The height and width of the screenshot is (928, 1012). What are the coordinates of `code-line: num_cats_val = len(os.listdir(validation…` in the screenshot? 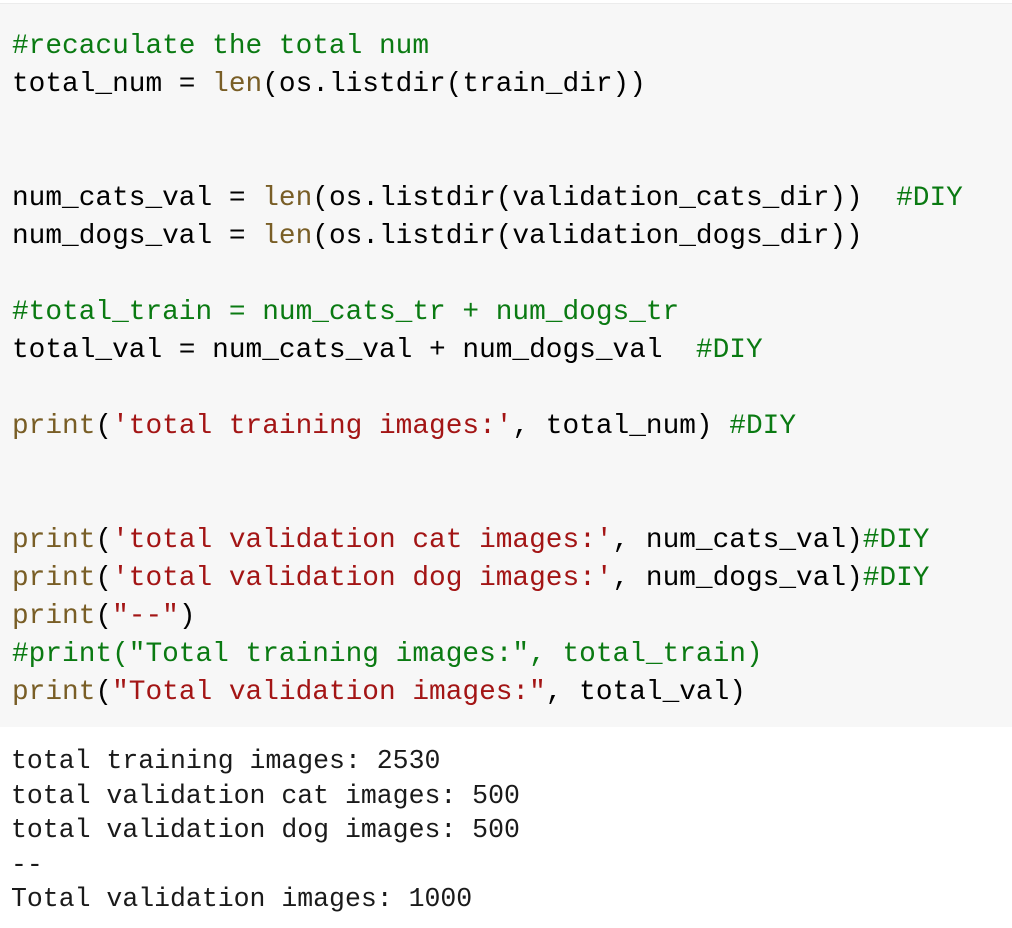 It's located at (487, 199).